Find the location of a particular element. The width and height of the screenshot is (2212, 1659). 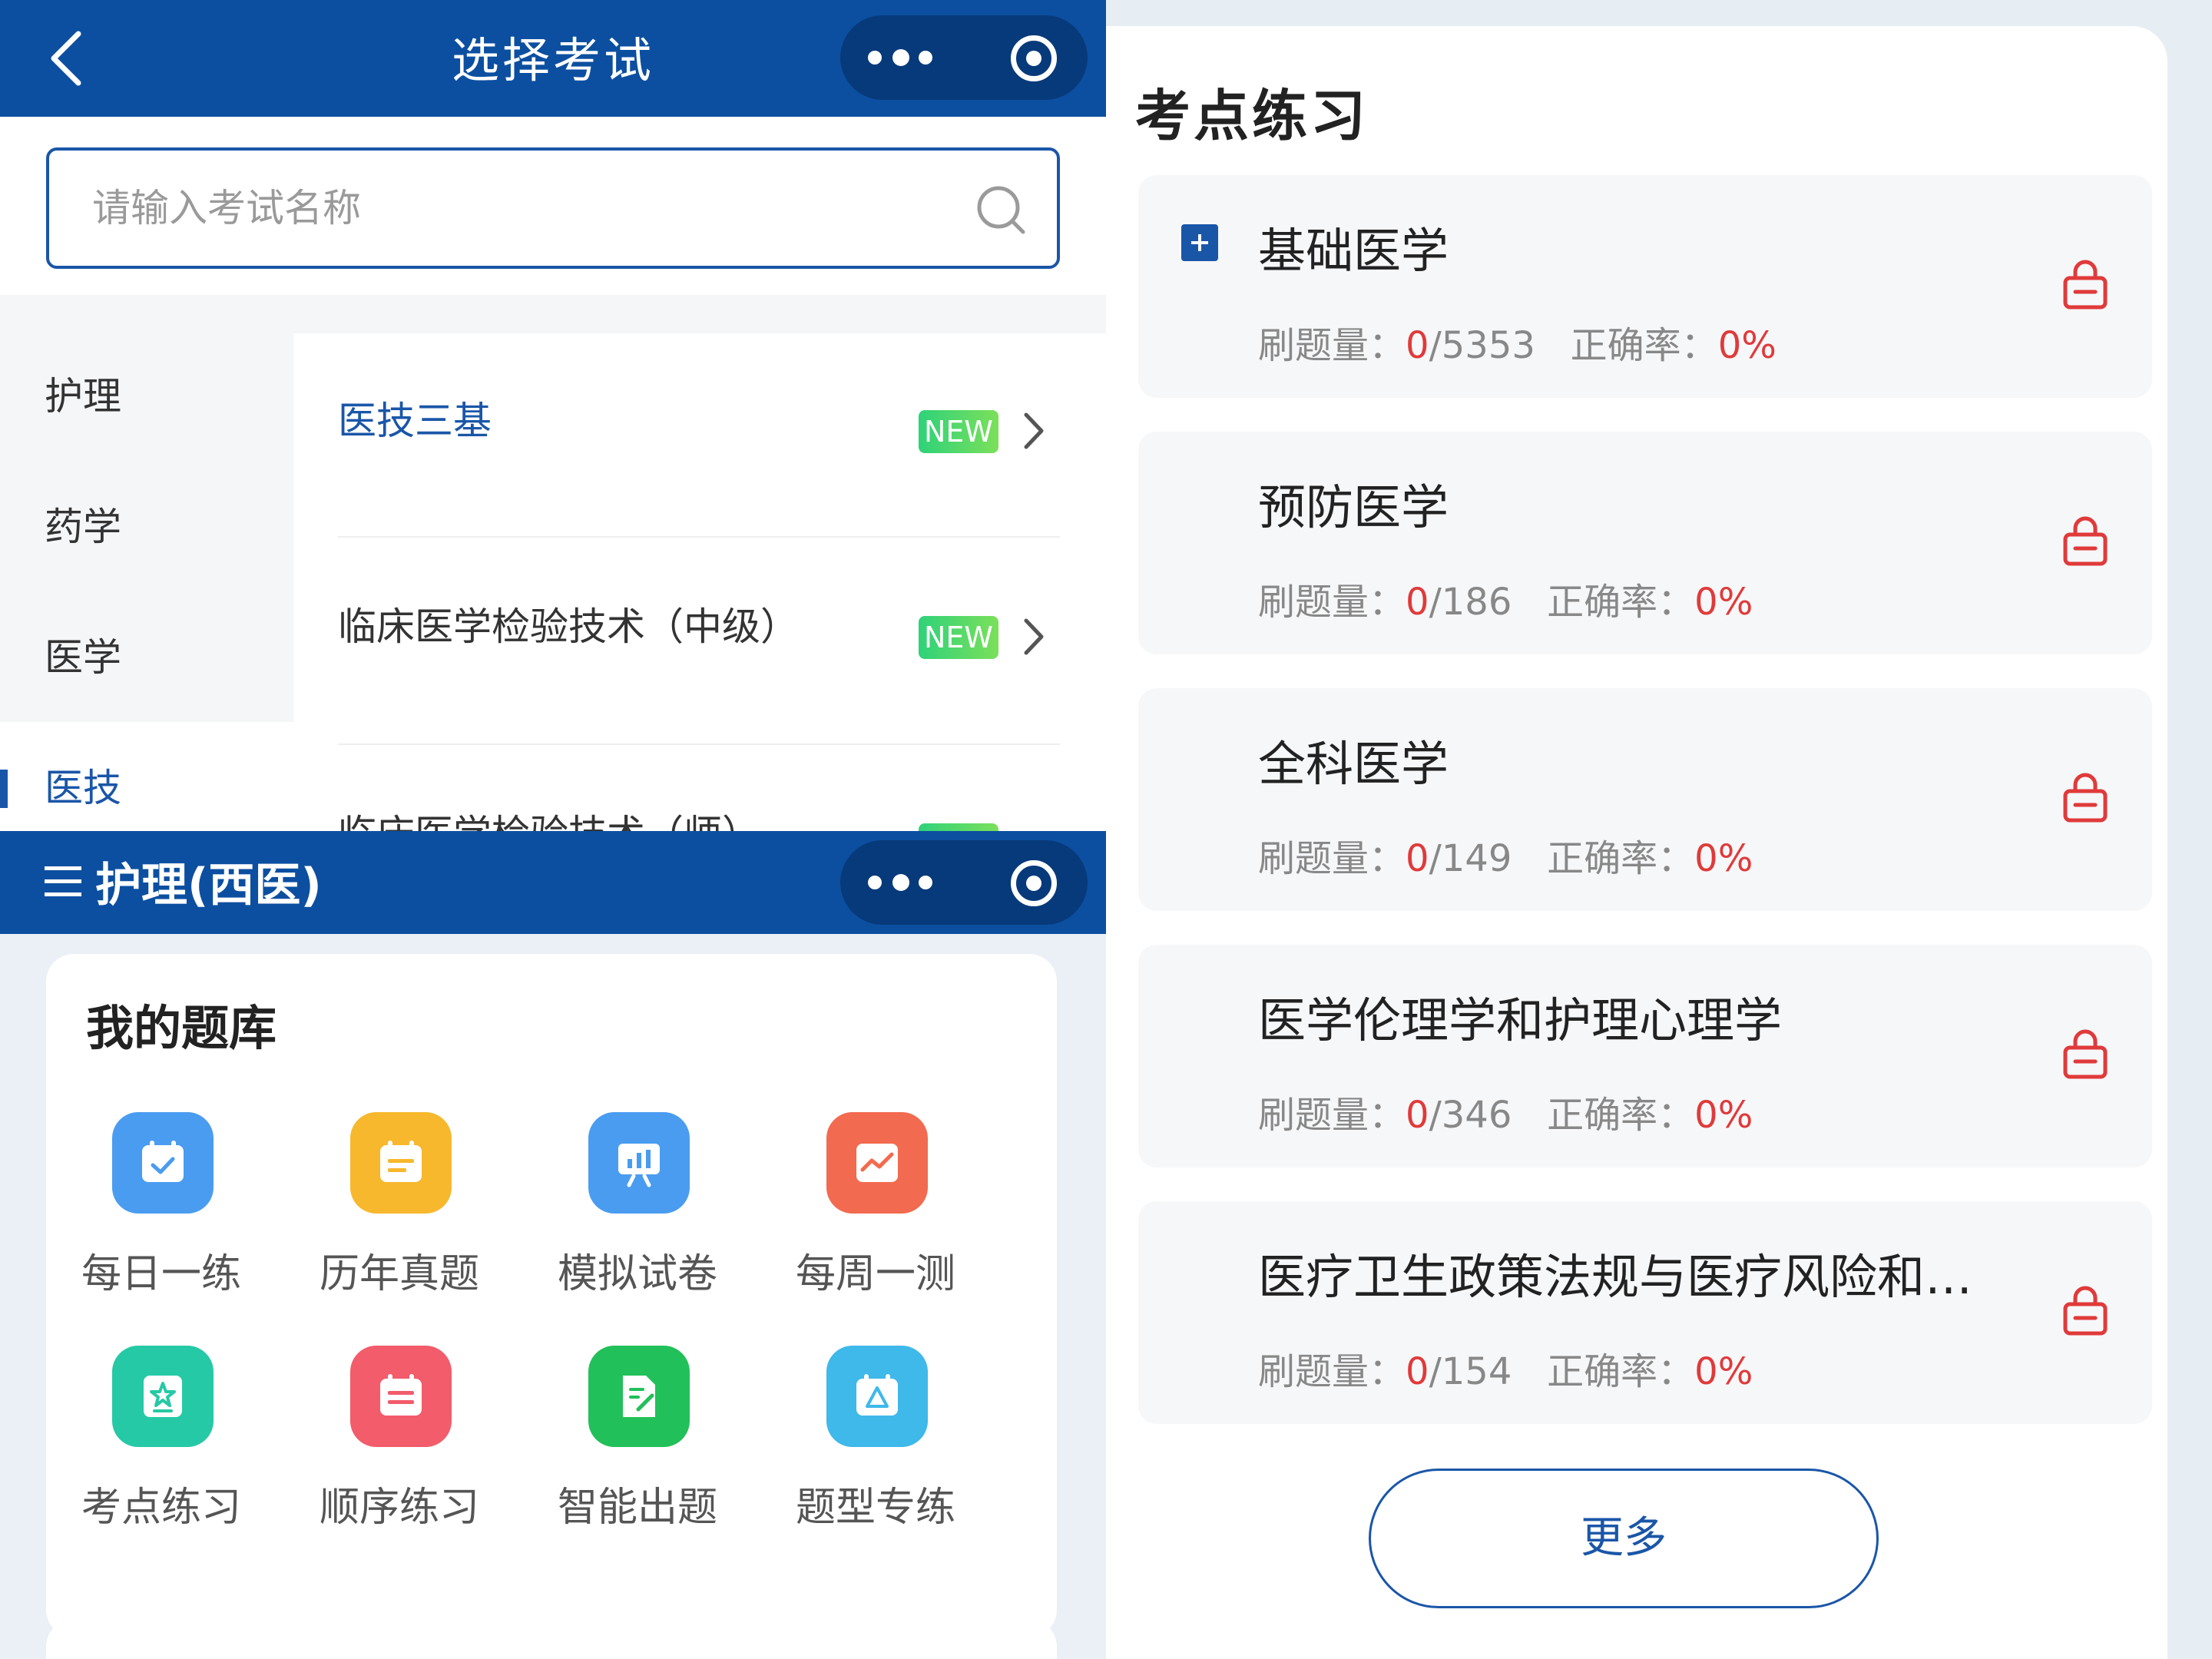

active-category-indicator is located at coordinates (4, 789).